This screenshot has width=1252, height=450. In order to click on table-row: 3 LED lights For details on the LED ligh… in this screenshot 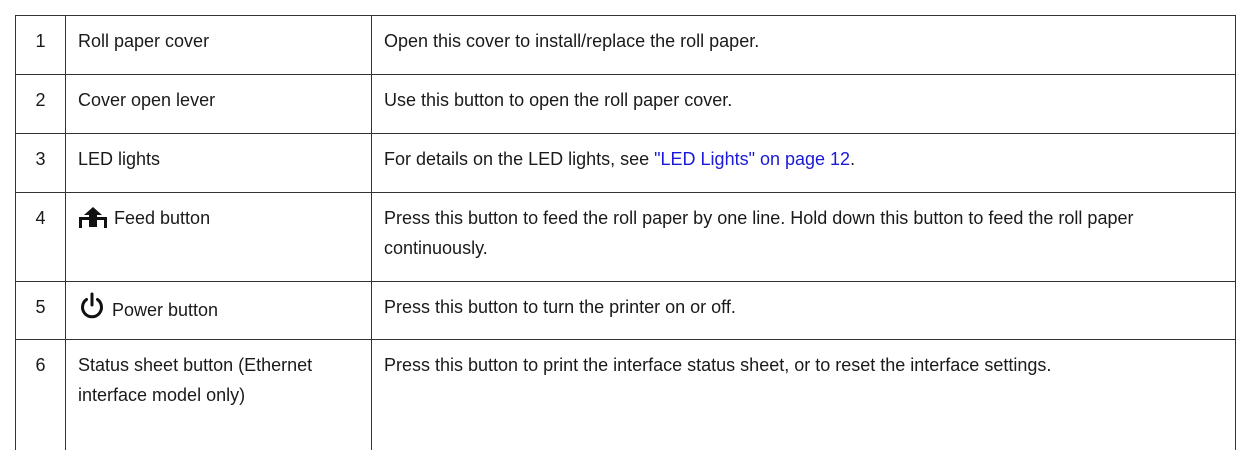, I will do `click(626, 163)`.